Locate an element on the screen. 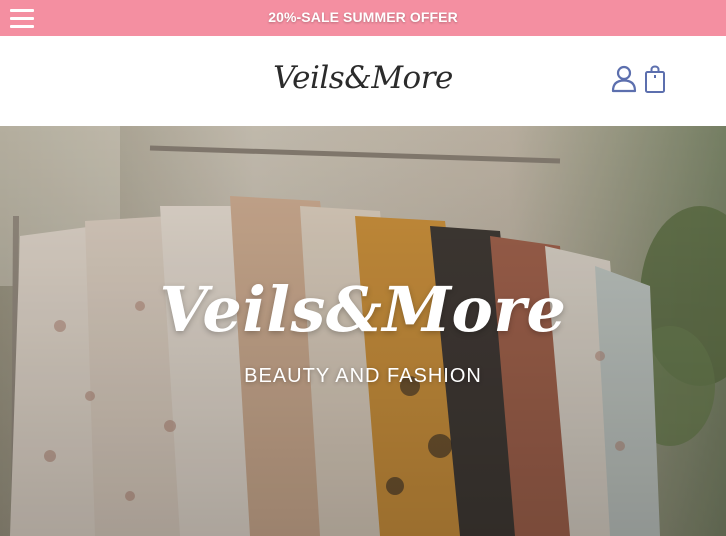 This screenshot has width=726, height=536. shopping-bag-icon is located at coordinates (655, 79).